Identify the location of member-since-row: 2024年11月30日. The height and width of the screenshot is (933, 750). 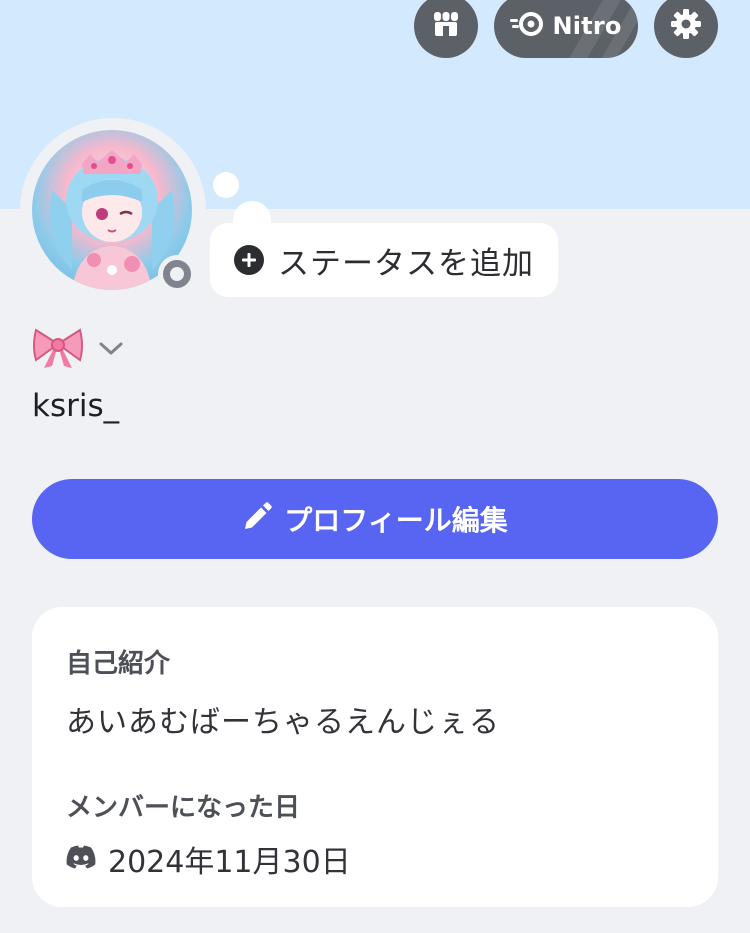
(208, 859).